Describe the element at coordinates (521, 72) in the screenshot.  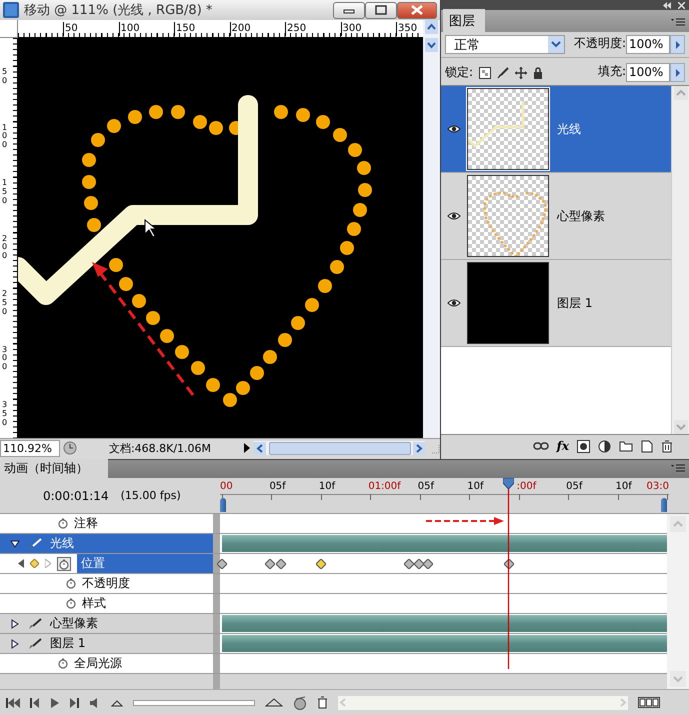
I see `move-icon` at that location.